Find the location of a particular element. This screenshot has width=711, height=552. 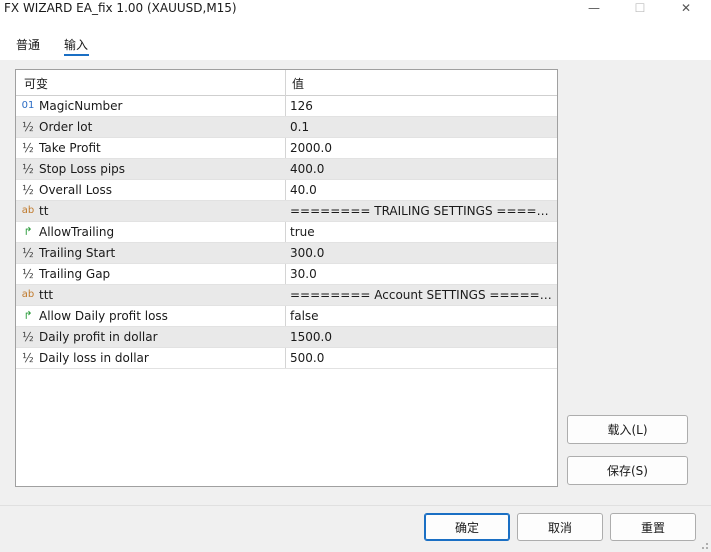

save-button: 保存(S) is located at coordinates (627, 470).